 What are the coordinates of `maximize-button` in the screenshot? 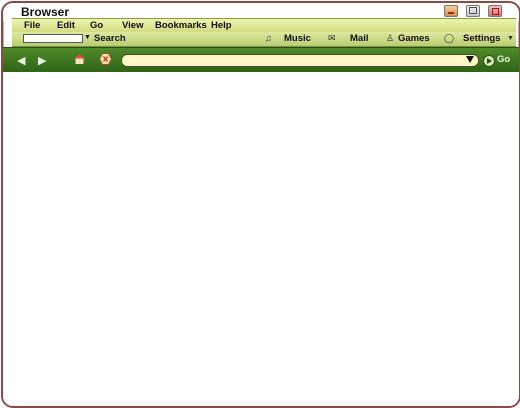 It's located at (473, 11).